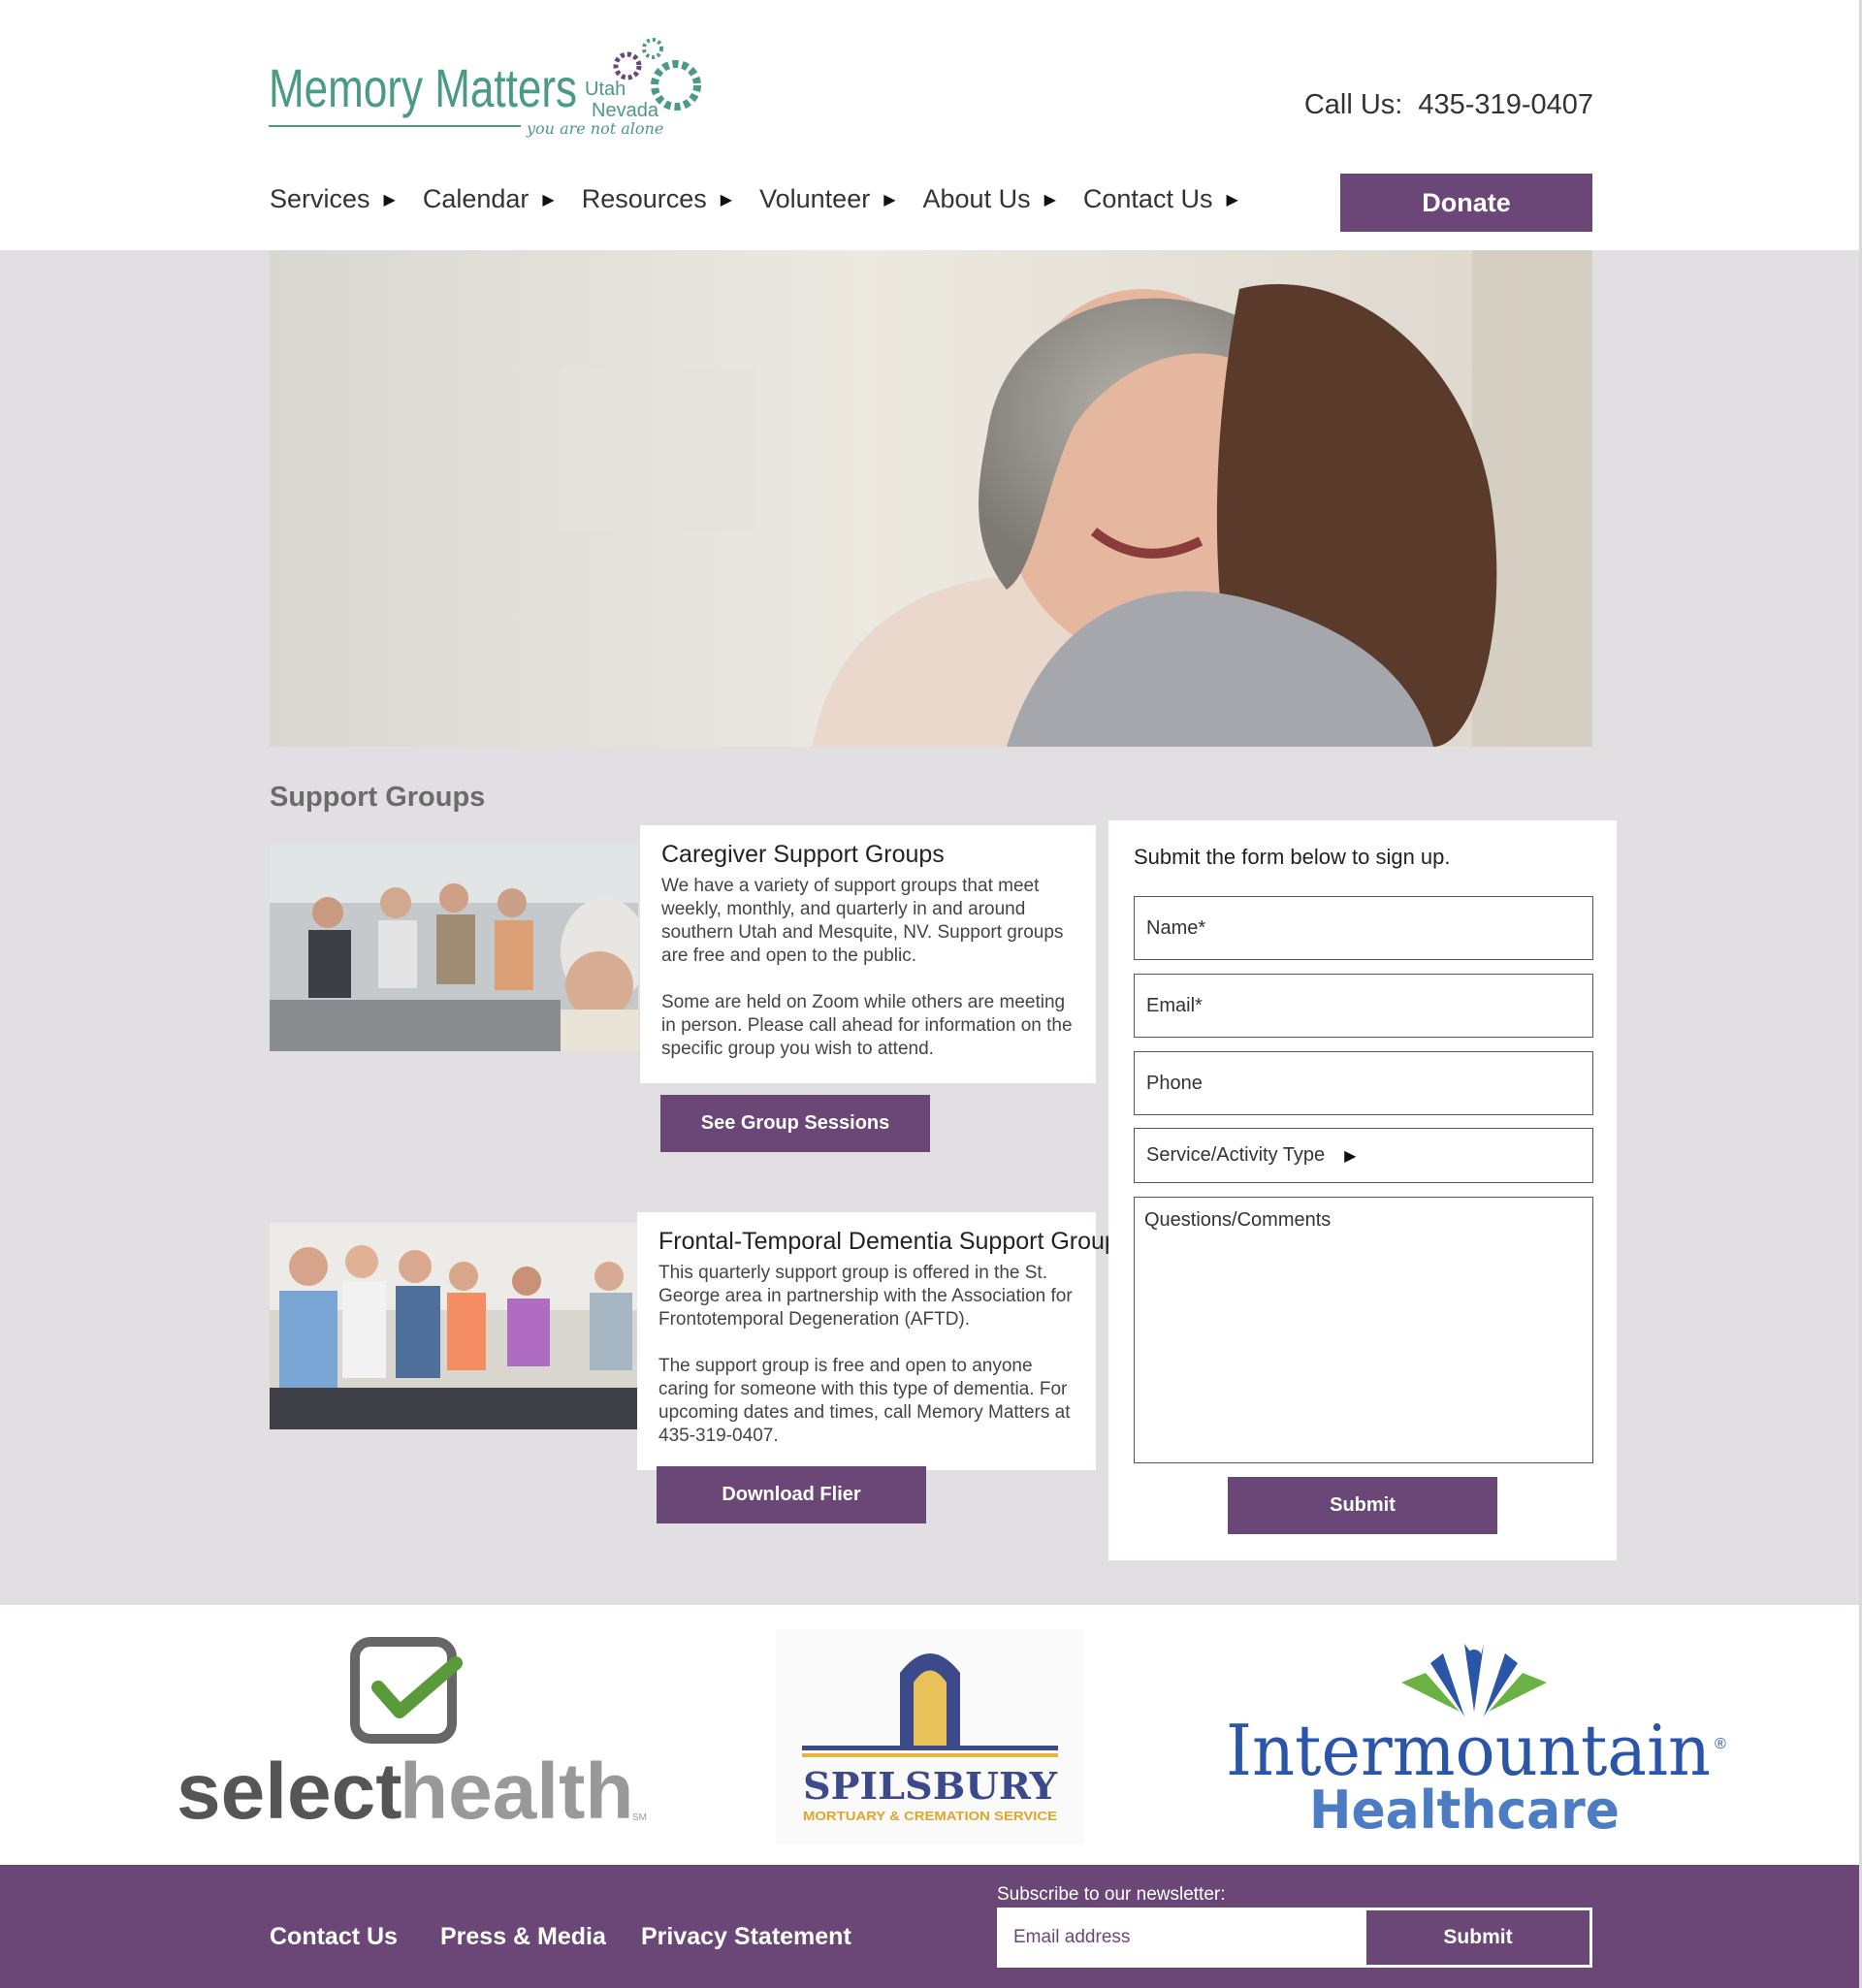 The width and height of the screenshot is (1862, 1988). Describe the element at coordinates (1147, 198) in the screenshot. I see `nav-label: Contact Us` at that location.